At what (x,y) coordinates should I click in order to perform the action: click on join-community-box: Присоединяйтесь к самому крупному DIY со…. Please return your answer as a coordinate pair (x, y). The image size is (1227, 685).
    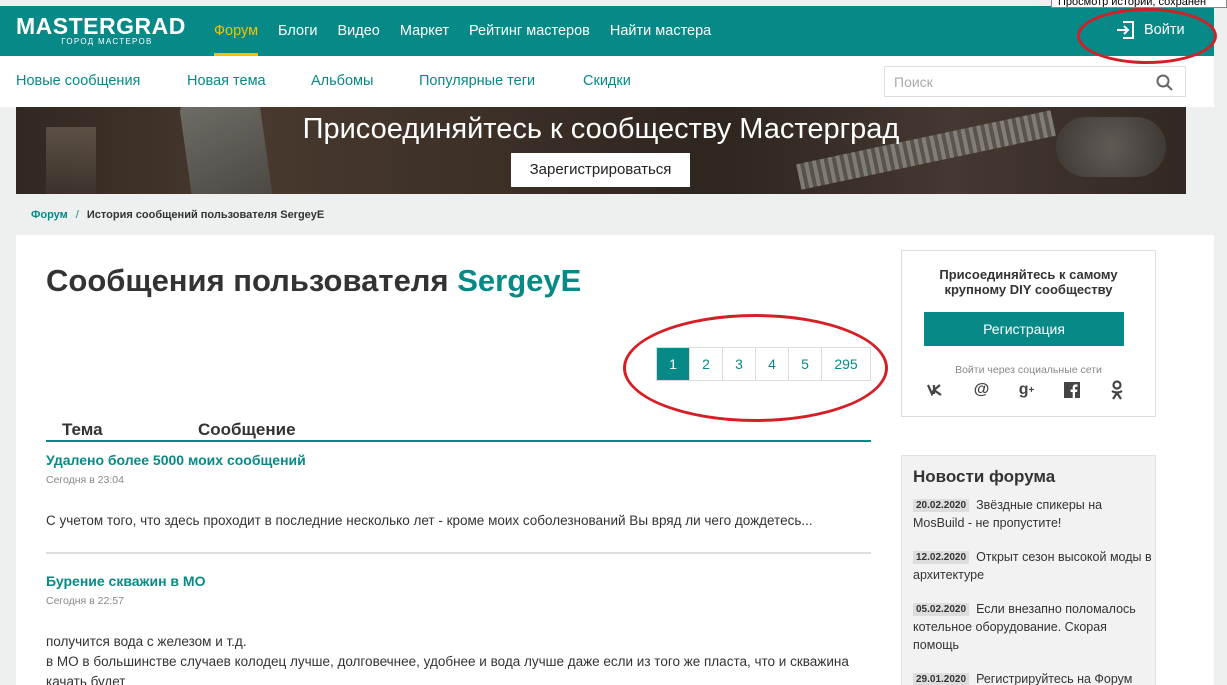
    Looking at the image, I should click on (1028, 333).